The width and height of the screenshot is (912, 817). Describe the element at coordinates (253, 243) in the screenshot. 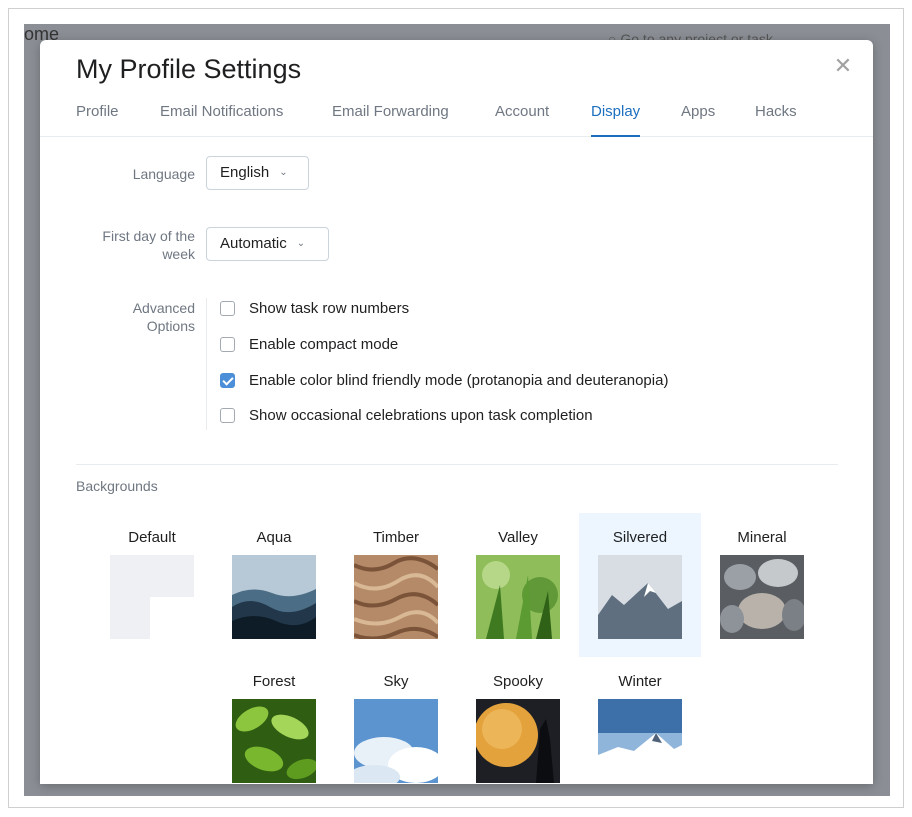

I see `first-day-value: Automatic` at that location.